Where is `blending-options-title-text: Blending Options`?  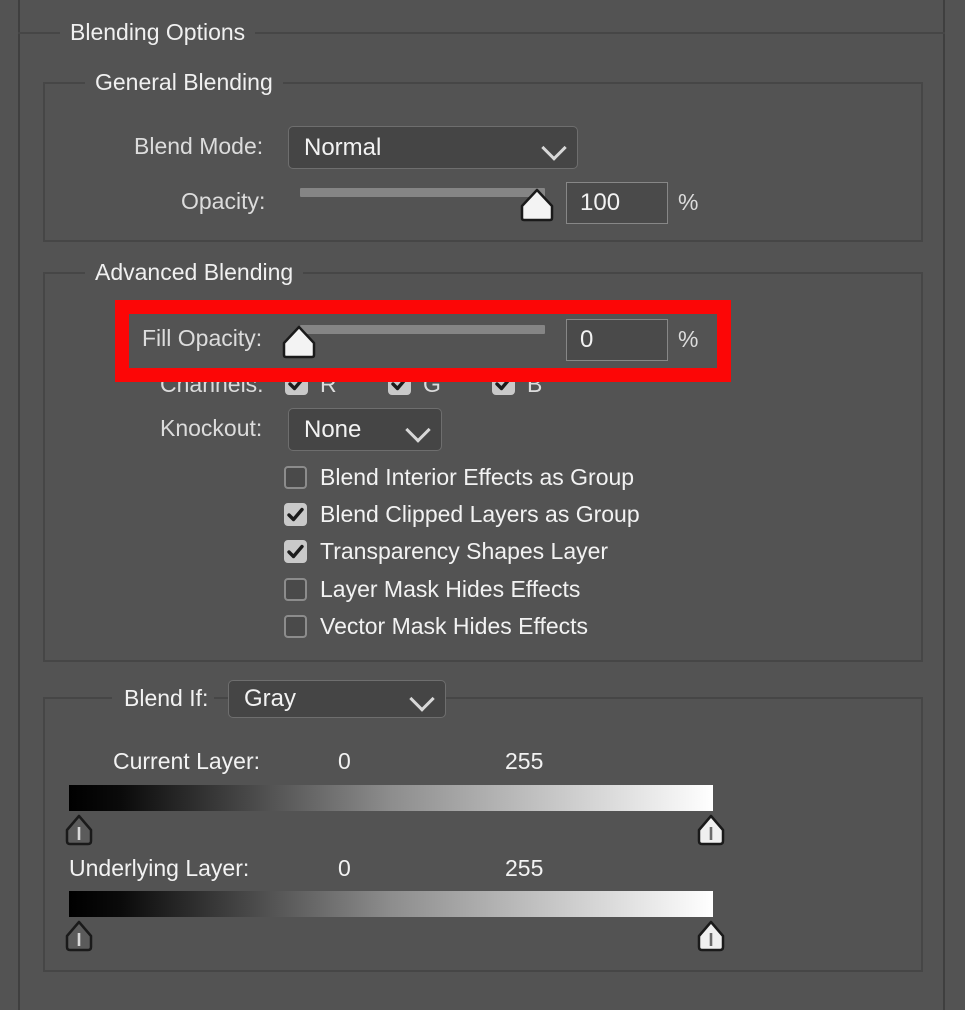 blending-options-title-text: Blending Options is located at coordinates (158, 32).